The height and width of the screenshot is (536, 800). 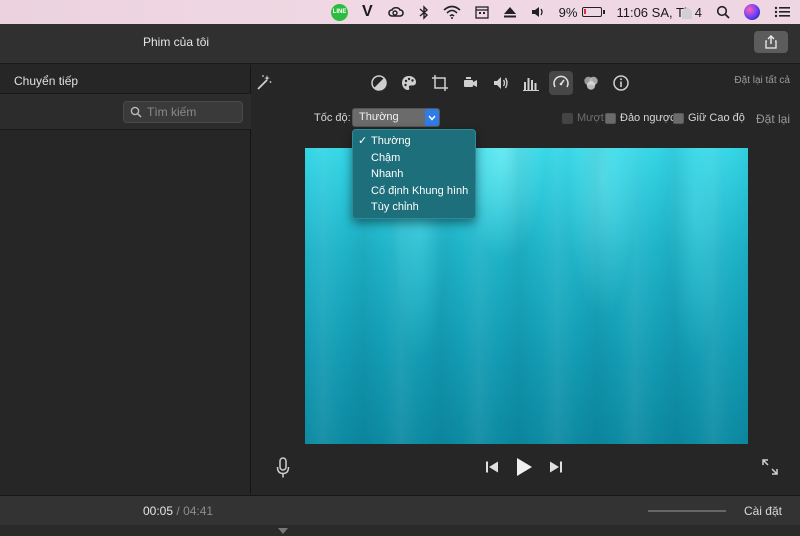 I want to click on menu-bar: LINE V 9% 11:06 SA, Th 4, so click(x=400, y=12).